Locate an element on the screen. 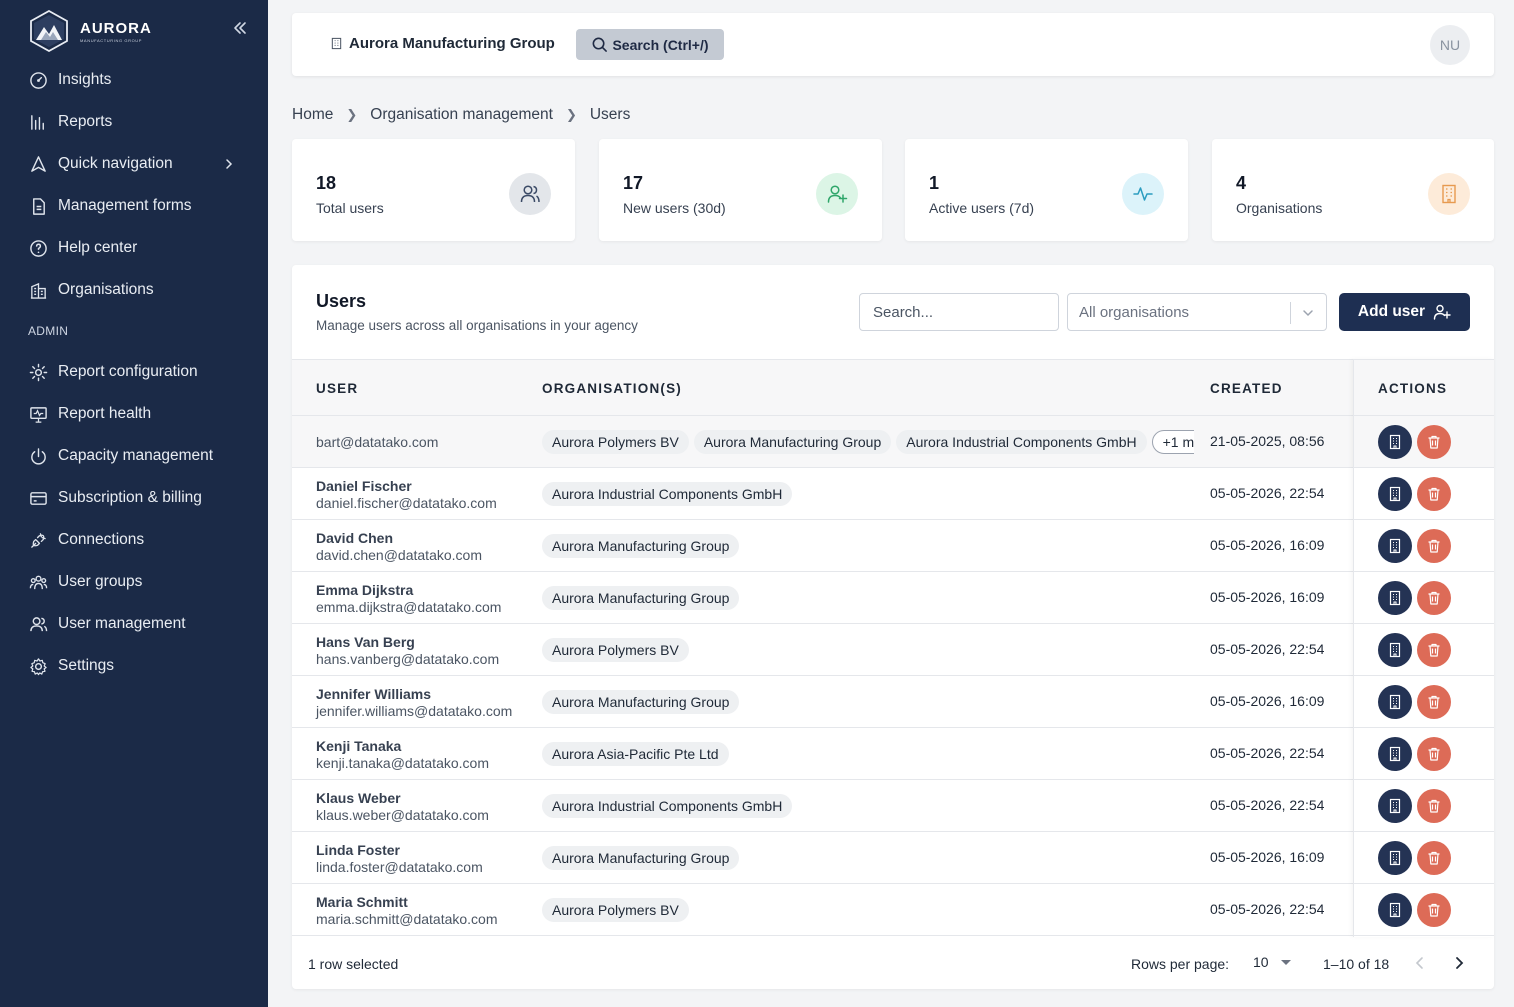 The width and height of the screenshot is (1514, 1007). users-group-icon is located at coordinates (38, 582).